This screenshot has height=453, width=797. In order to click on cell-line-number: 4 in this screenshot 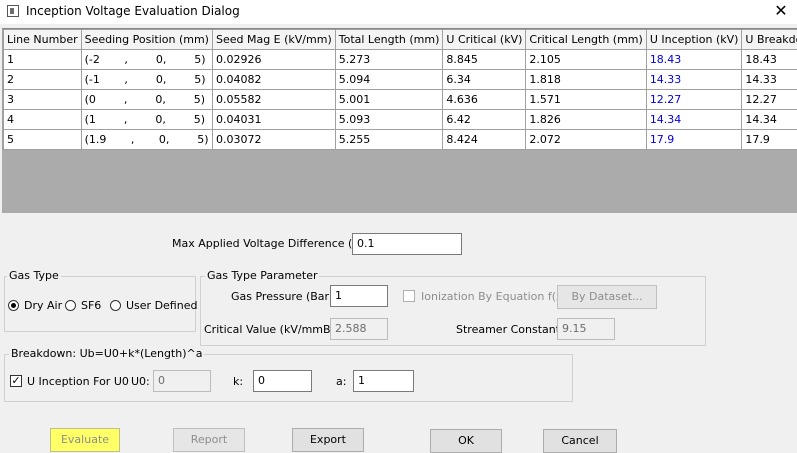, I will do `click(43, 120)`.